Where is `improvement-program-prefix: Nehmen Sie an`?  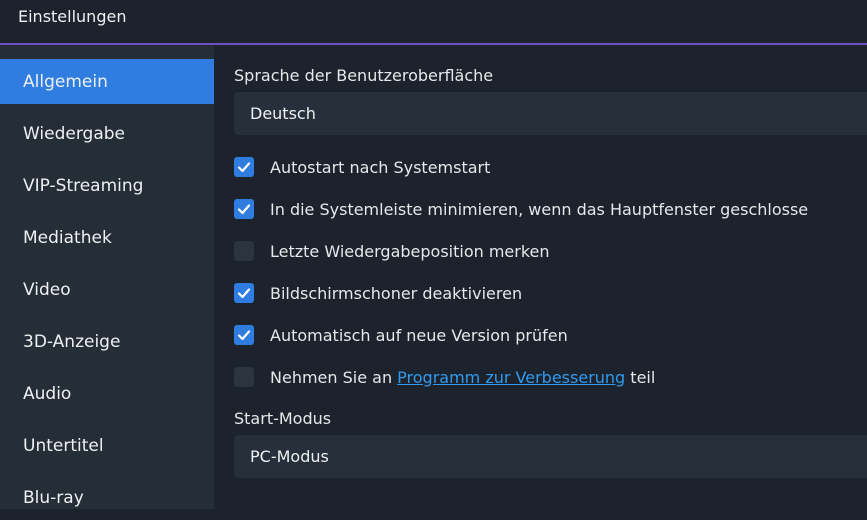 improvement-program-prefix: Nehmen Sie an is located at coordinates (334, 377).